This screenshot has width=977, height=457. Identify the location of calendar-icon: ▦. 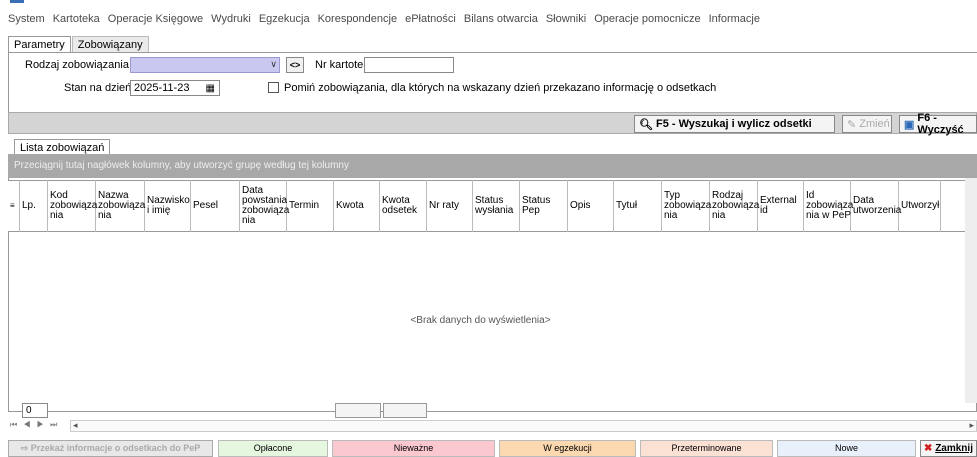
(210, 89).